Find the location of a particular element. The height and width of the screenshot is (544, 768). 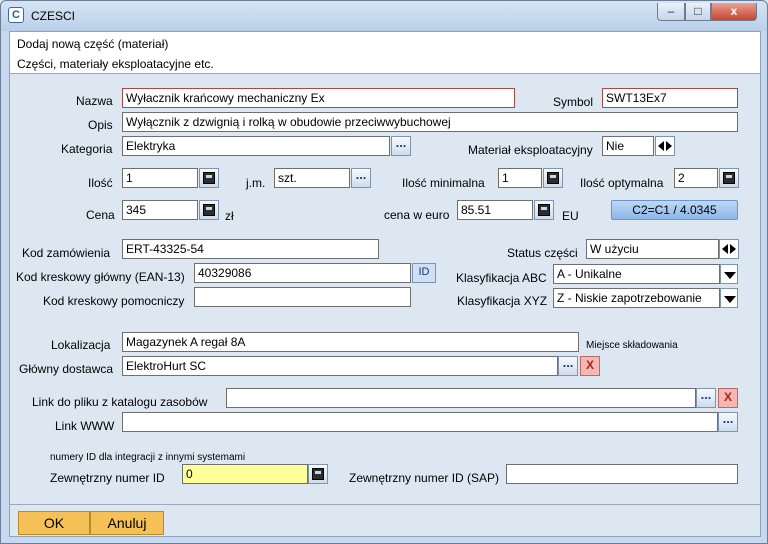

minimize-button: – is located at coordinates (671, 12).